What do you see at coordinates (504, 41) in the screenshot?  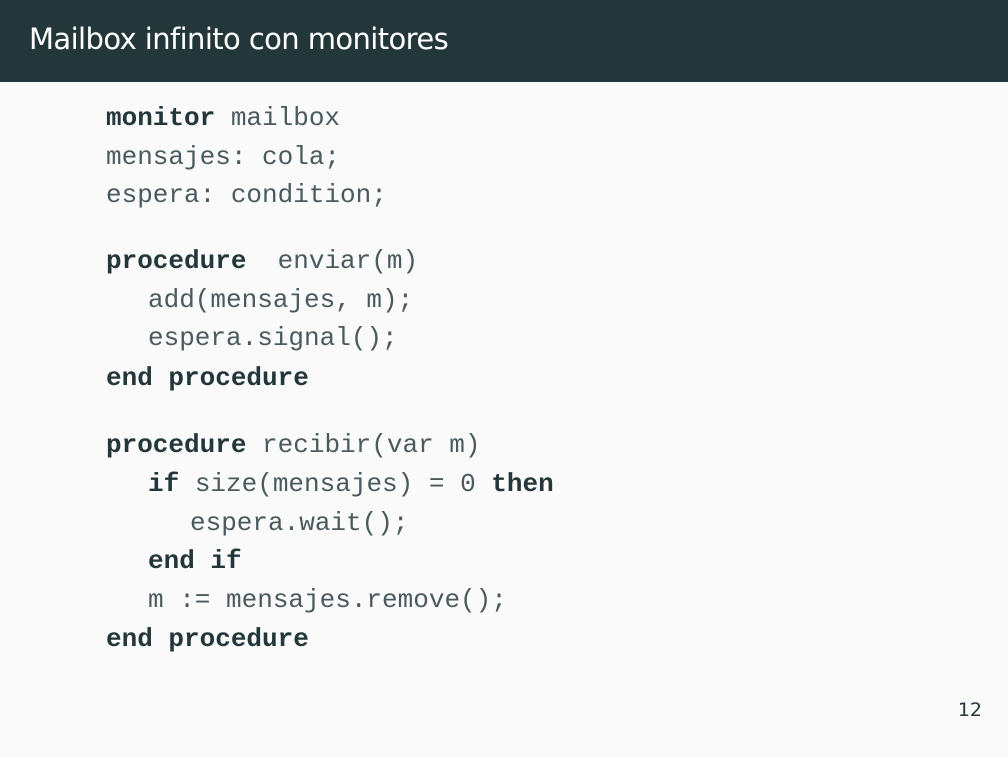 I see `slide-header: Mailbox infinito con monitores` at bounding box center [504, 41].